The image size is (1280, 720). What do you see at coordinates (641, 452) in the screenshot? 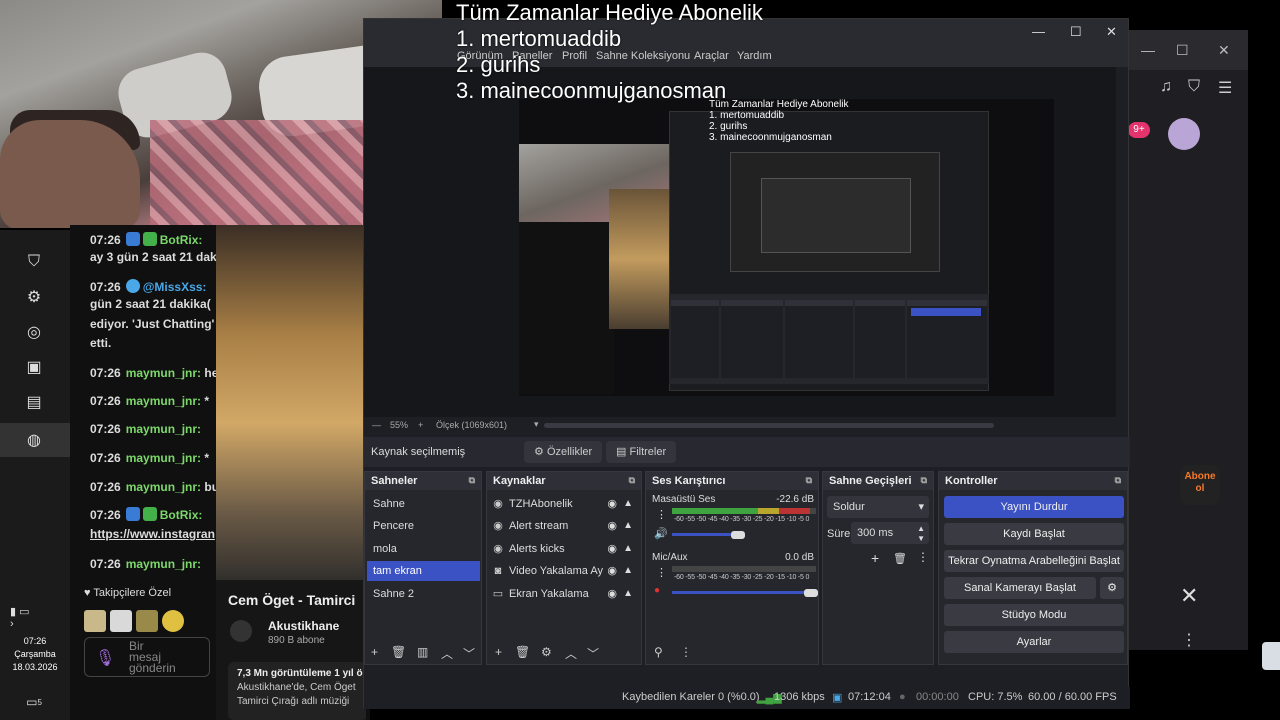
I see `filters-button: ▤ Filtreler` at bounding box center [641, 452].